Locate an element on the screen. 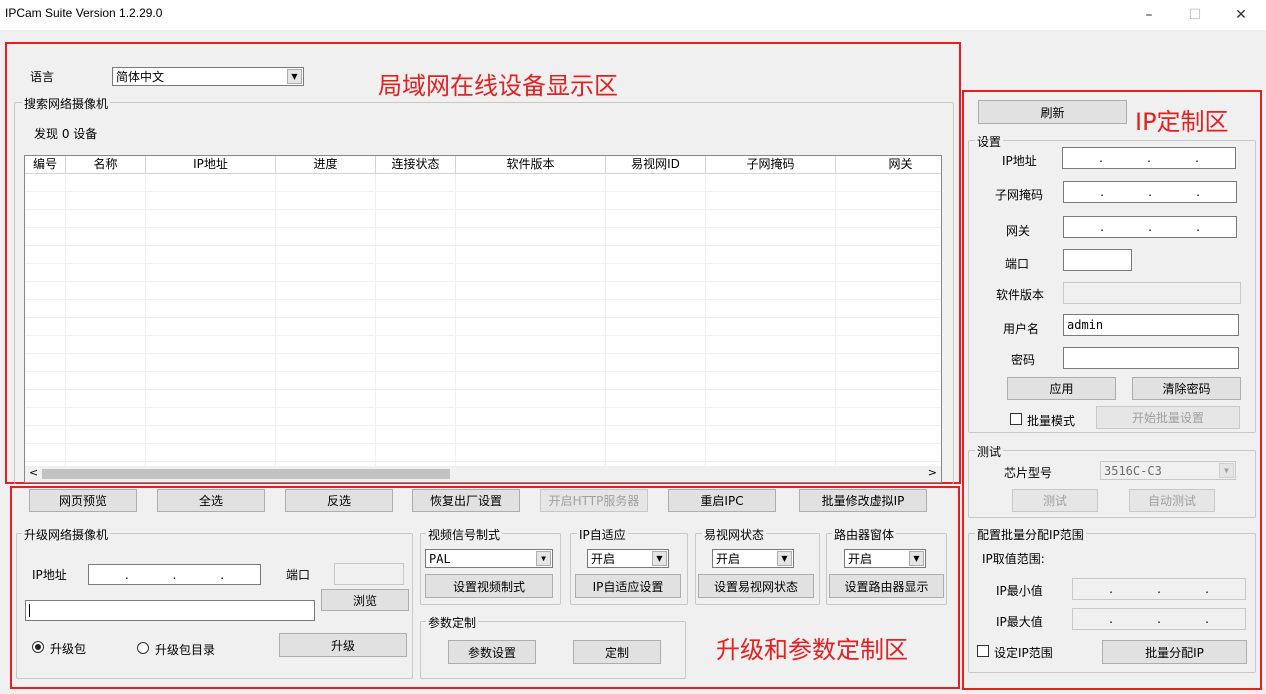  invert-selection-button: 反选 is located at coordinates (339, 500).